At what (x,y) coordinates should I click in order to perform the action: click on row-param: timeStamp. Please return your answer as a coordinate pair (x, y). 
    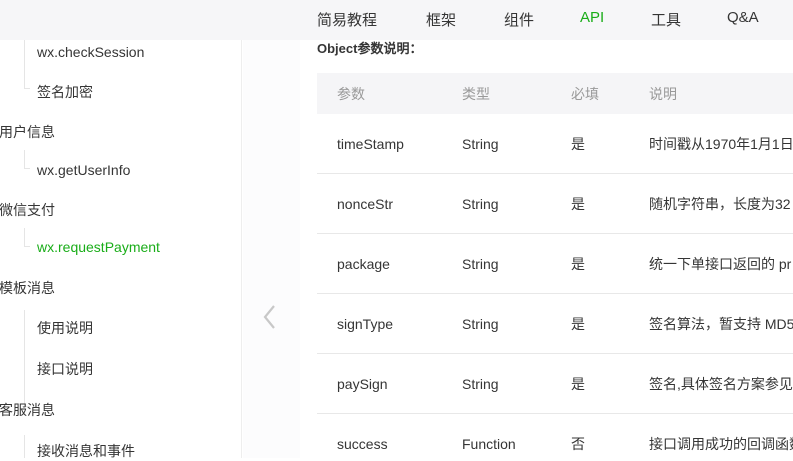
    Looking at the image, I should click on (370, 143).